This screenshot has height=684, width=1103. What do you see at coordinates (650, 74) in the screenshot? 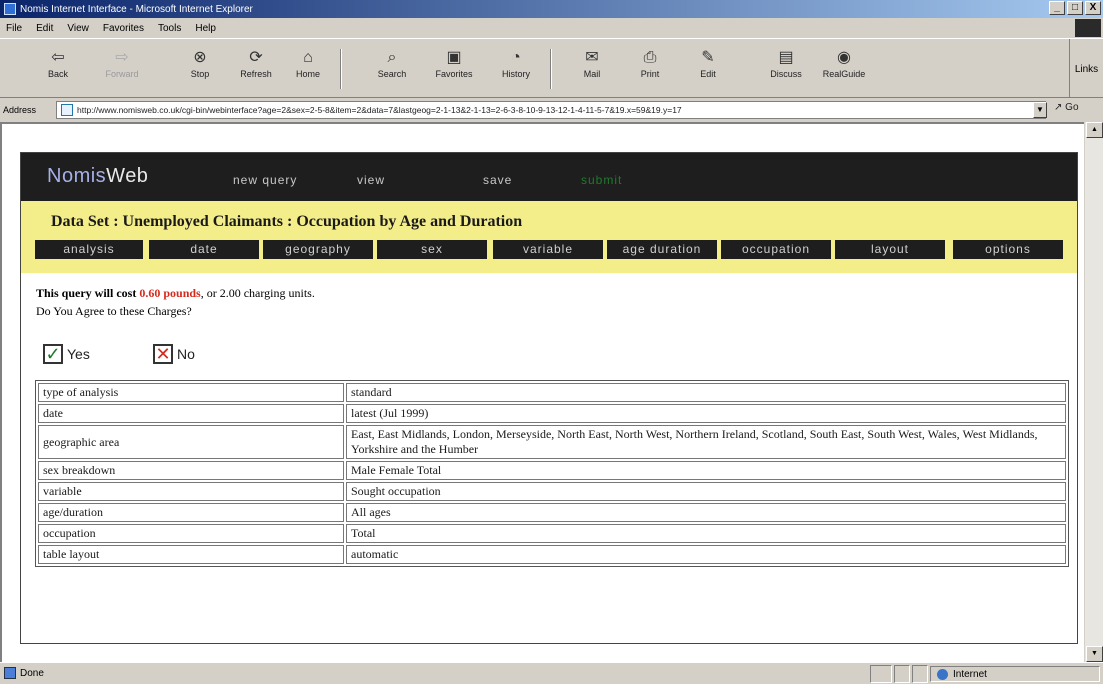
I see `print-label: Print` at bounding box center [650, 74].